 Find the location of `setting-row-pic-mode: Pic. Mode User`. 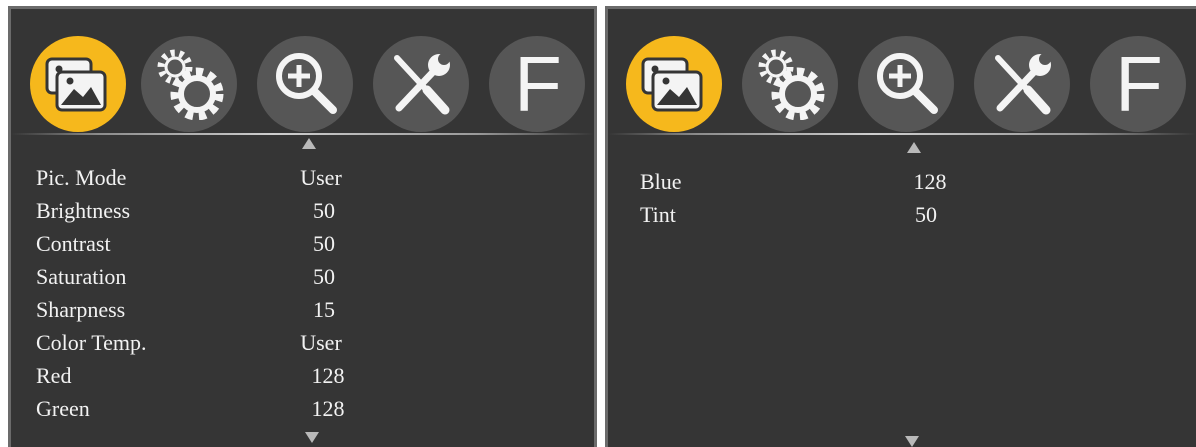

setting-row-pic-mode: Pic. Mode User is located at coordinates (302, 177).